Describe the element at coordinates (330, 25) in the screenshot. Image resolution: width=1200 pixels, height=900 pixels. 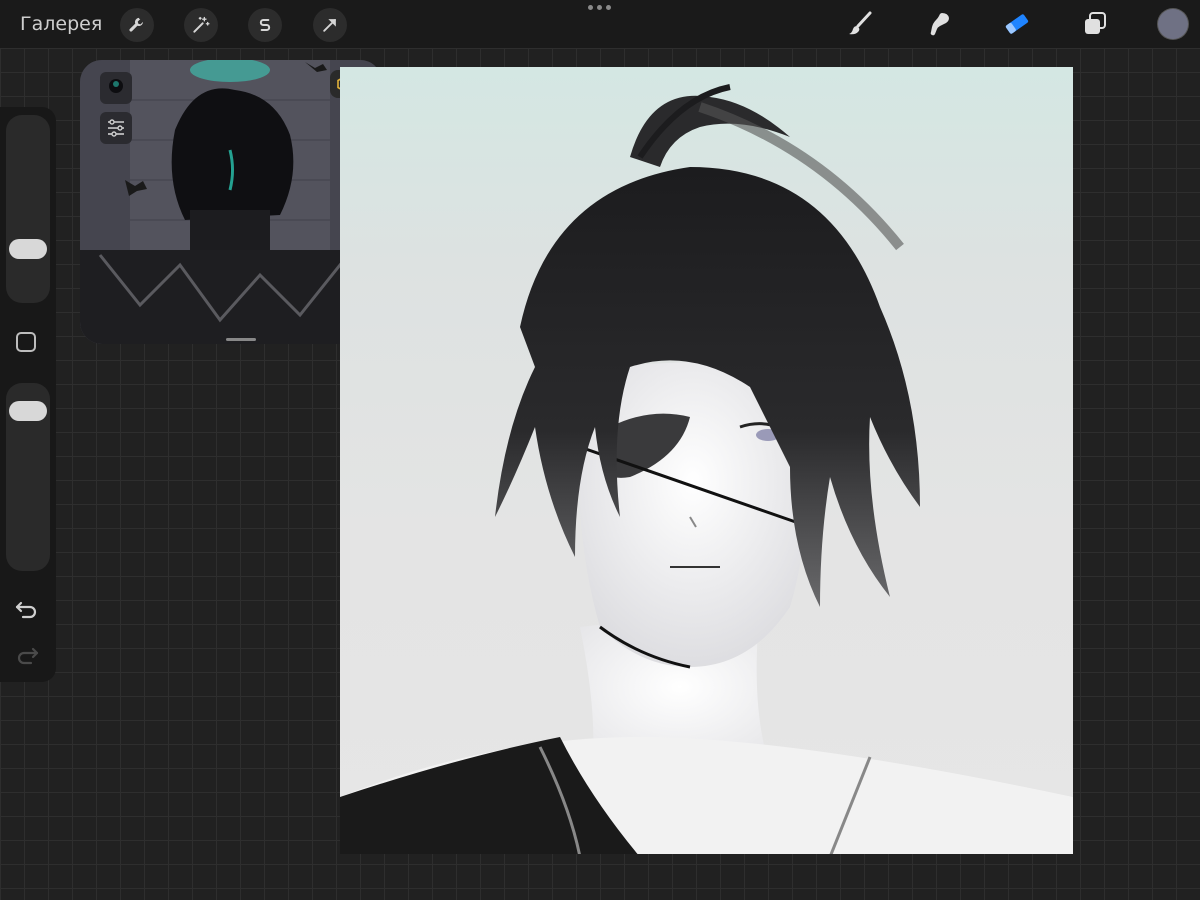
I see `transform-arrow-icon` at that location.